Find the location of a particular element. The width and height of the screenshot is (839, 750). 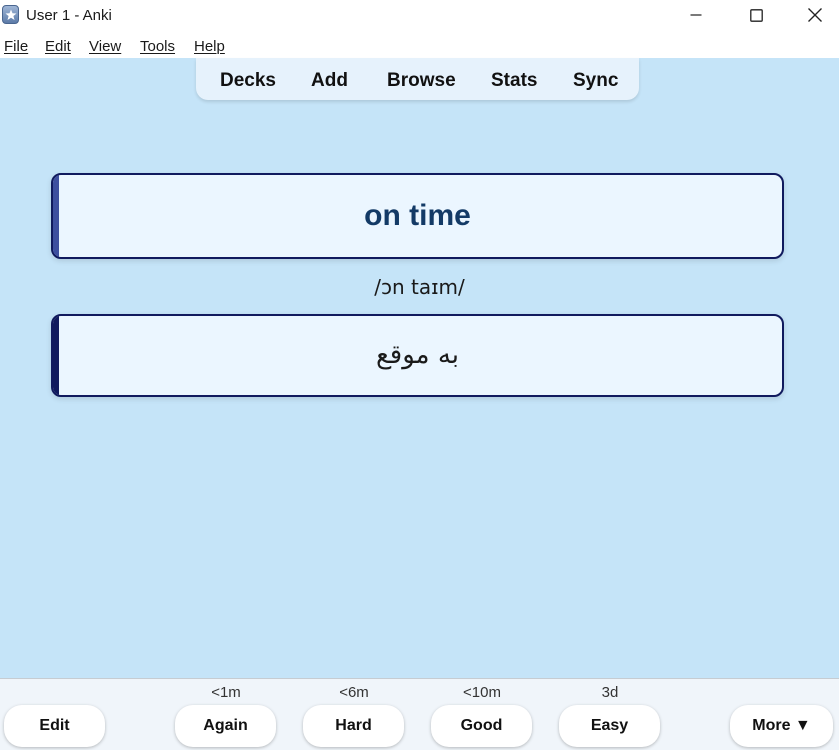

hard-button: Hard is located at coordinates (353, 726).